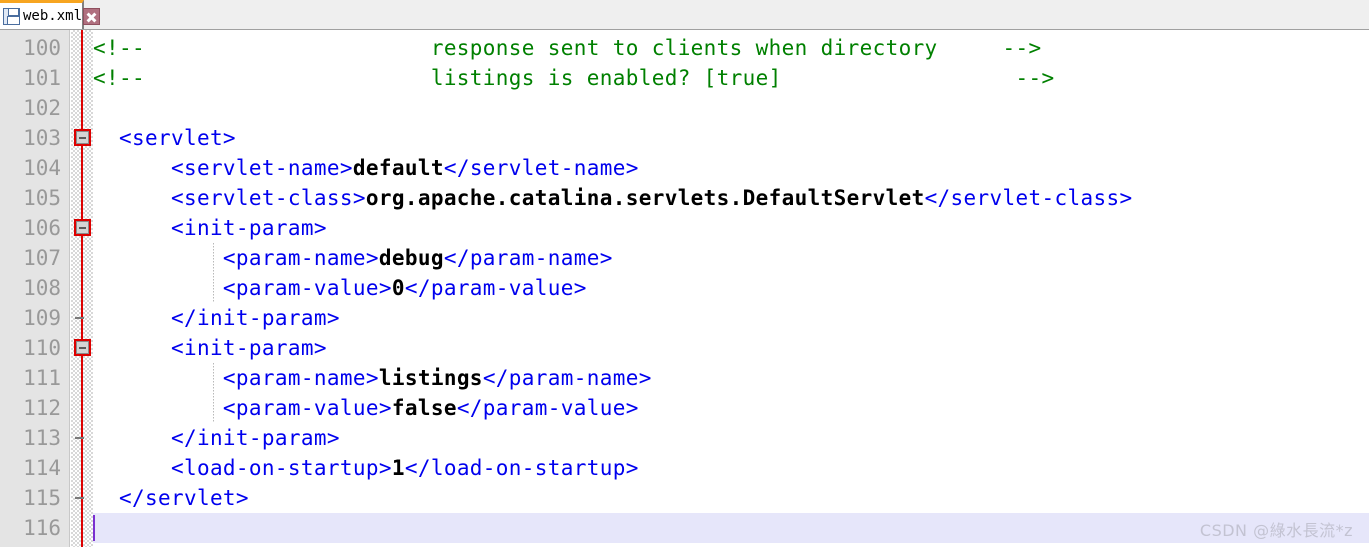 Image resolution: width=1369 pixels, height=547 pixels. What do you see at coordinates (42, 318) in the screenshot?
I see `line-number: 109` at bounding box center [42, 318].